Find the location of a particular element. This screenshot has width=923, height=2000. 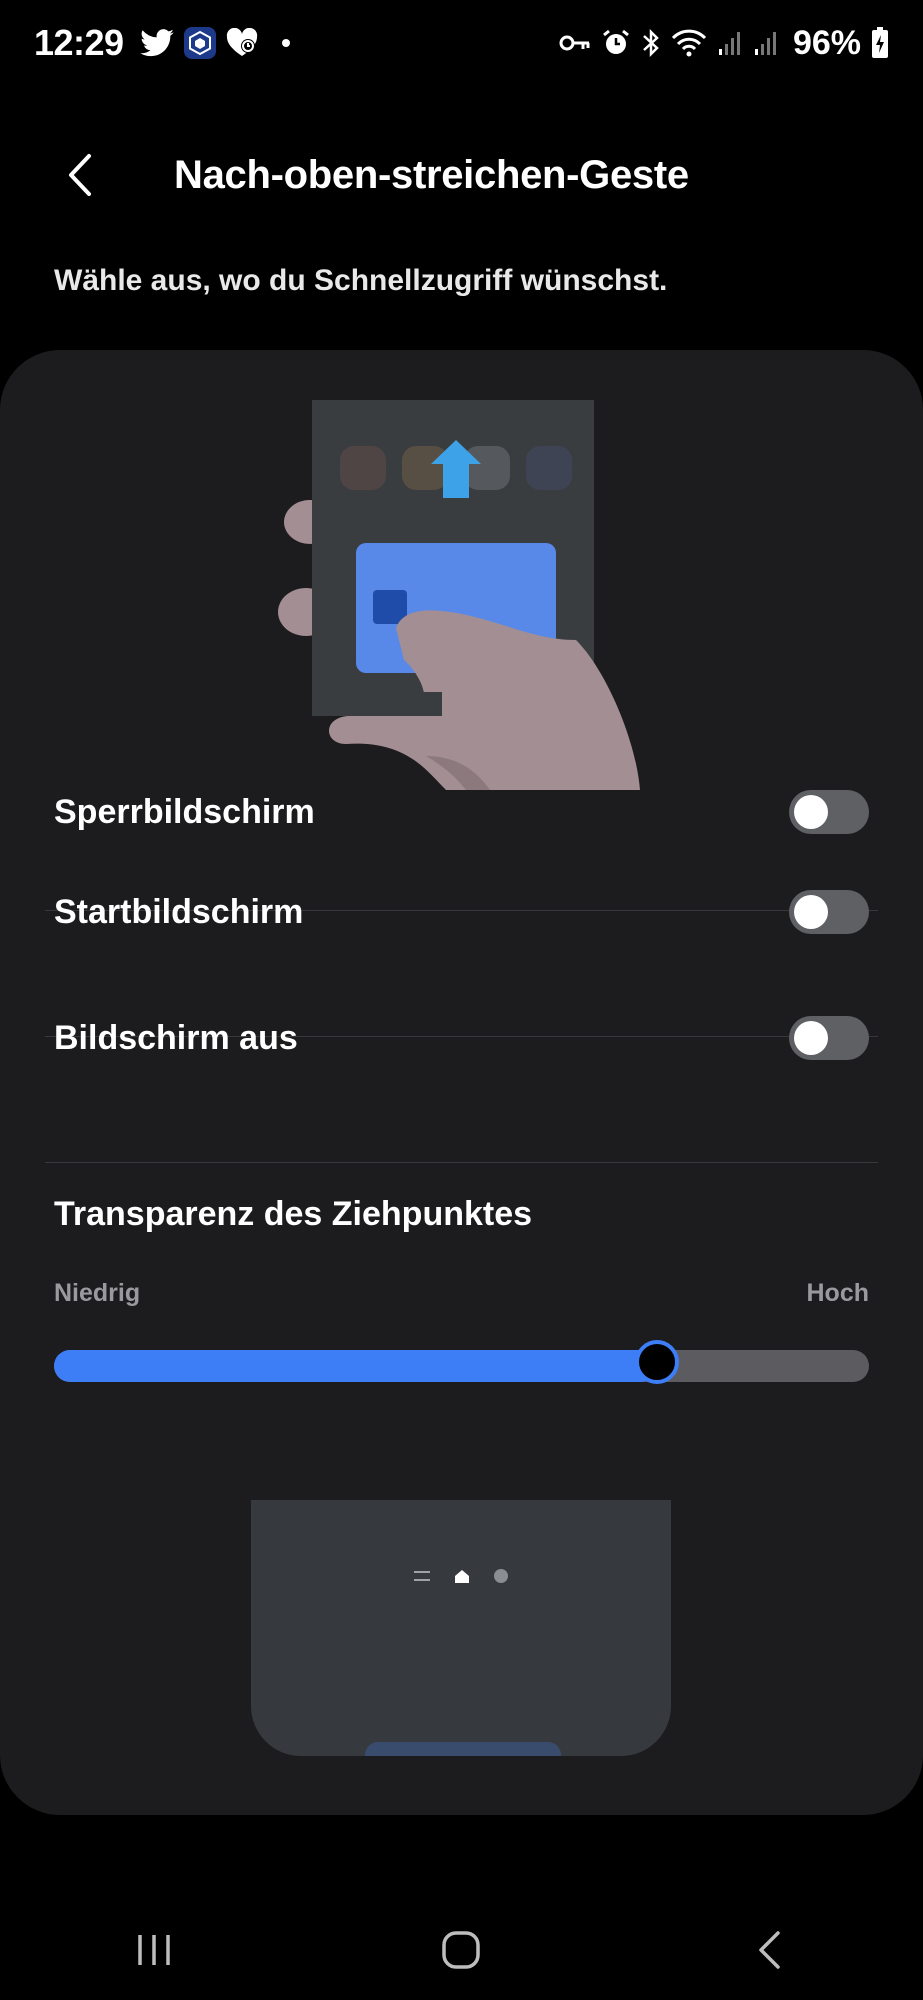

battery-charging-icon is located at coordinates (880, 43).